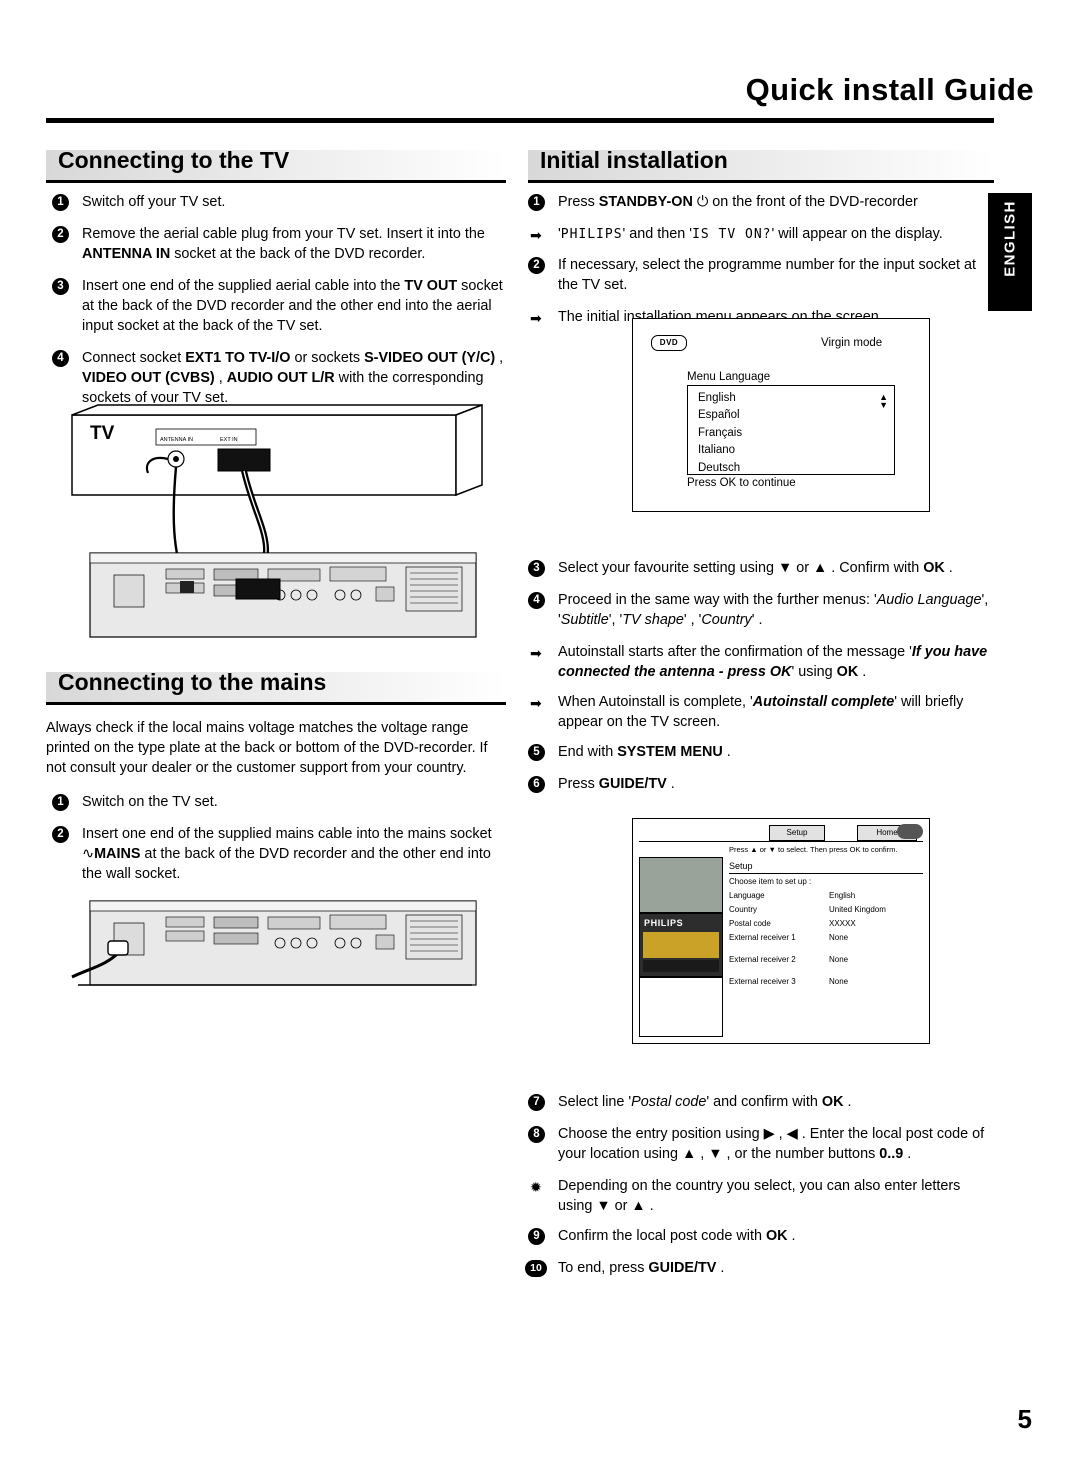 The image size is (1080, 1473). I want to click on scroll-indicator-icon: ▲ ▼, so click(883, 401).